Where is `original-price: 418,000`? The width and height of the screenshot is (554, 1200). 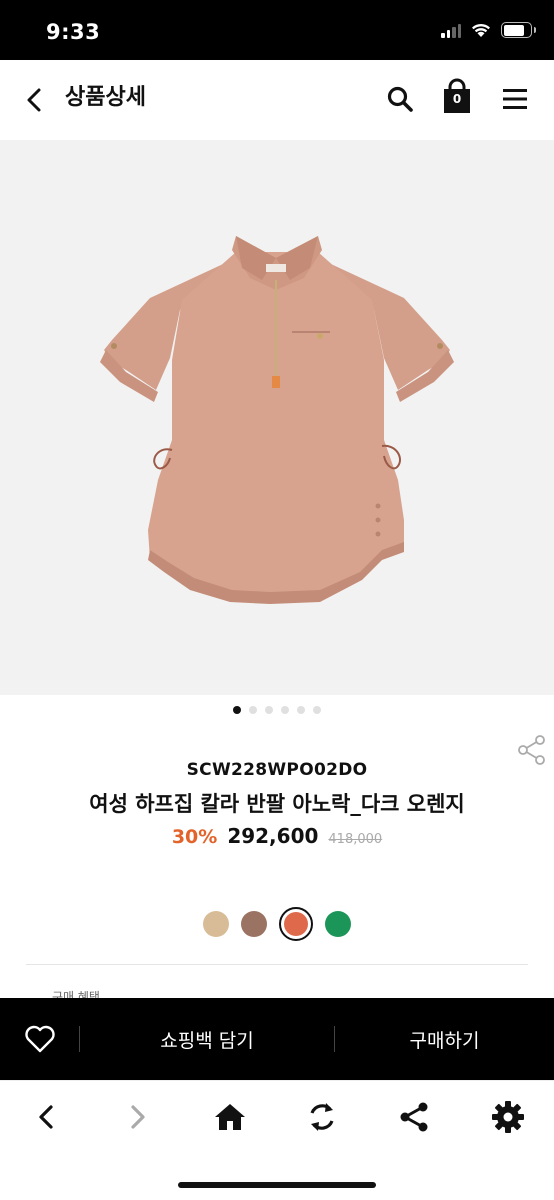 original-price: 418,000 is located at coordinates (355, 839).